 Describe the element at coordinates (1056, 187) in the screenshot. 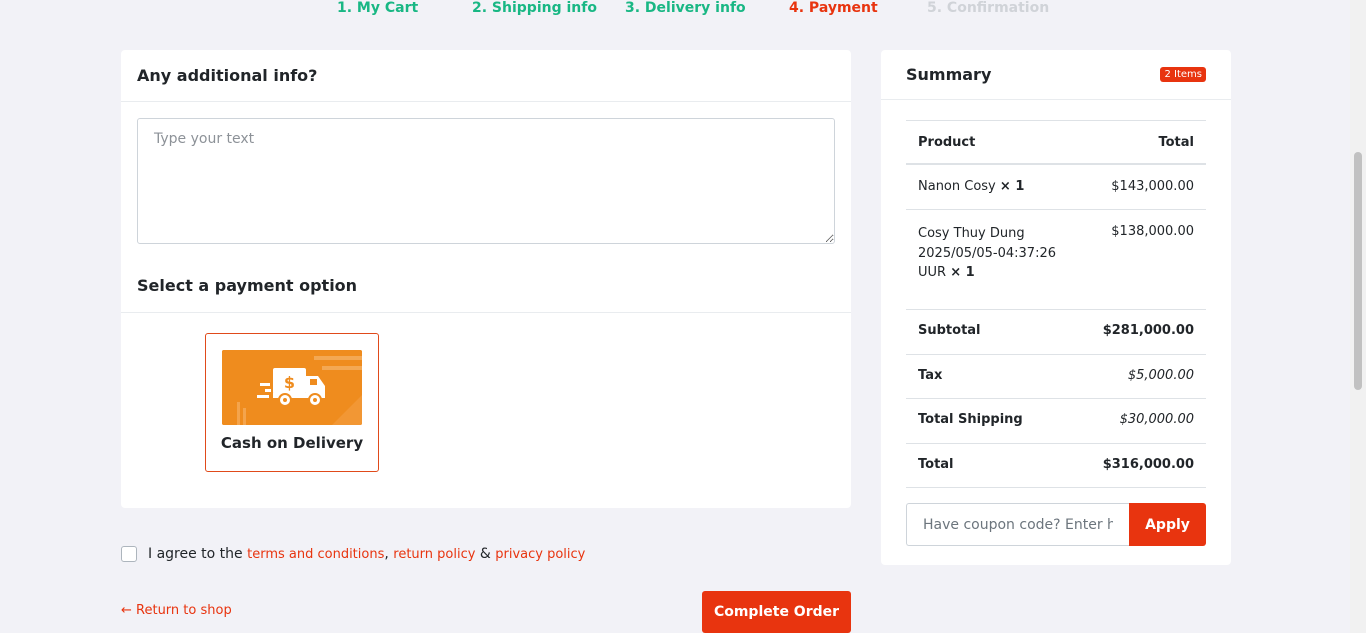

I see `table-row: Nanon Cosy × 1 $143,000.00` at that location.